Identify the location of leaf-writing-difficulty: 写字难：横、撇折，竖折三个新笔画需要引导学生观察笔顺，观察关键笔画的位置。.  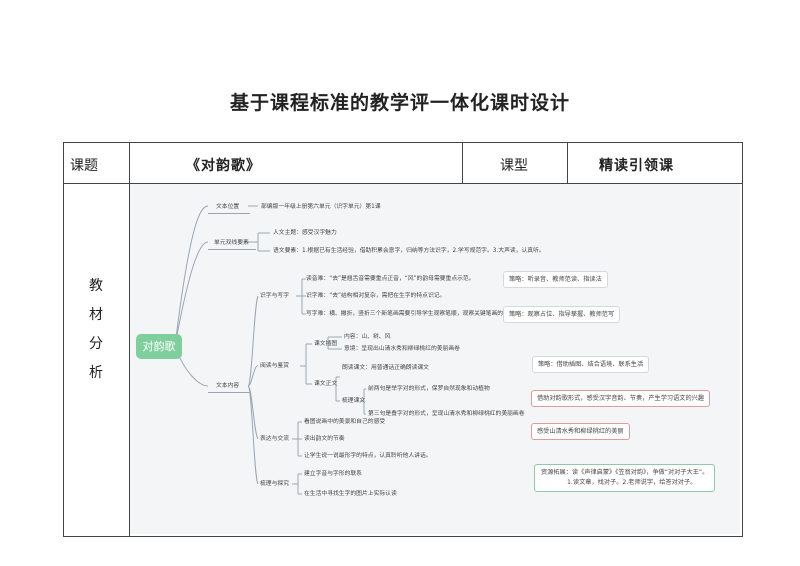
(413, 314).